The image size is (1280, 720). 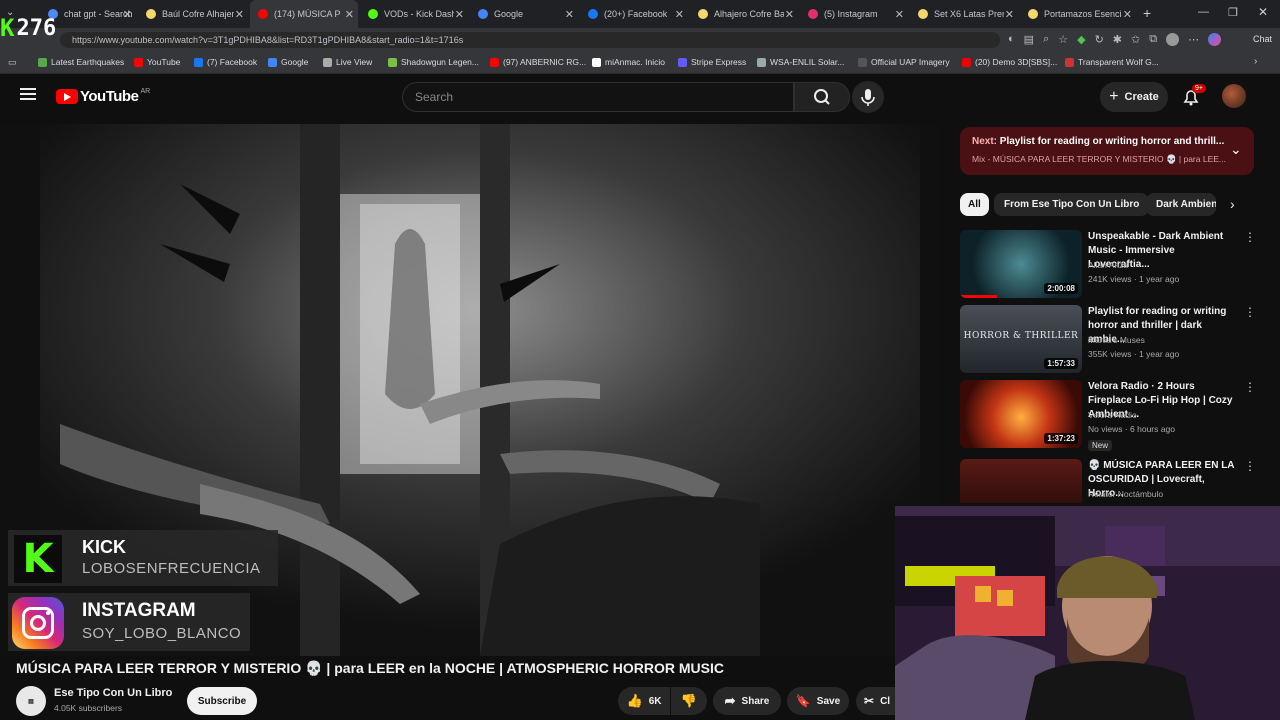 I want to click on youtube-logo: YouTube AR, so click(x=103, y=96).